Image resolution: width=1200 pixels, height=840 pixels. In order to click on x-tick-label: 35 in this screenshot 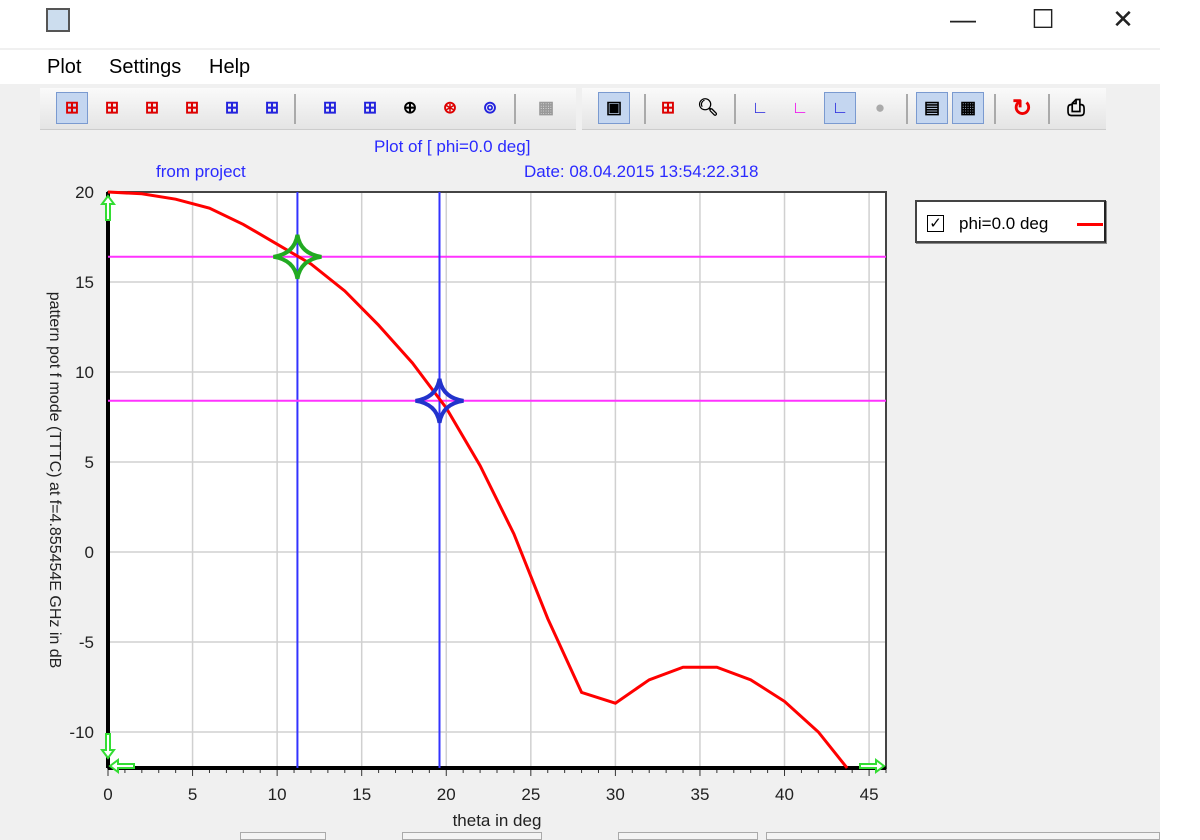, I will do `click(699, 794)`.